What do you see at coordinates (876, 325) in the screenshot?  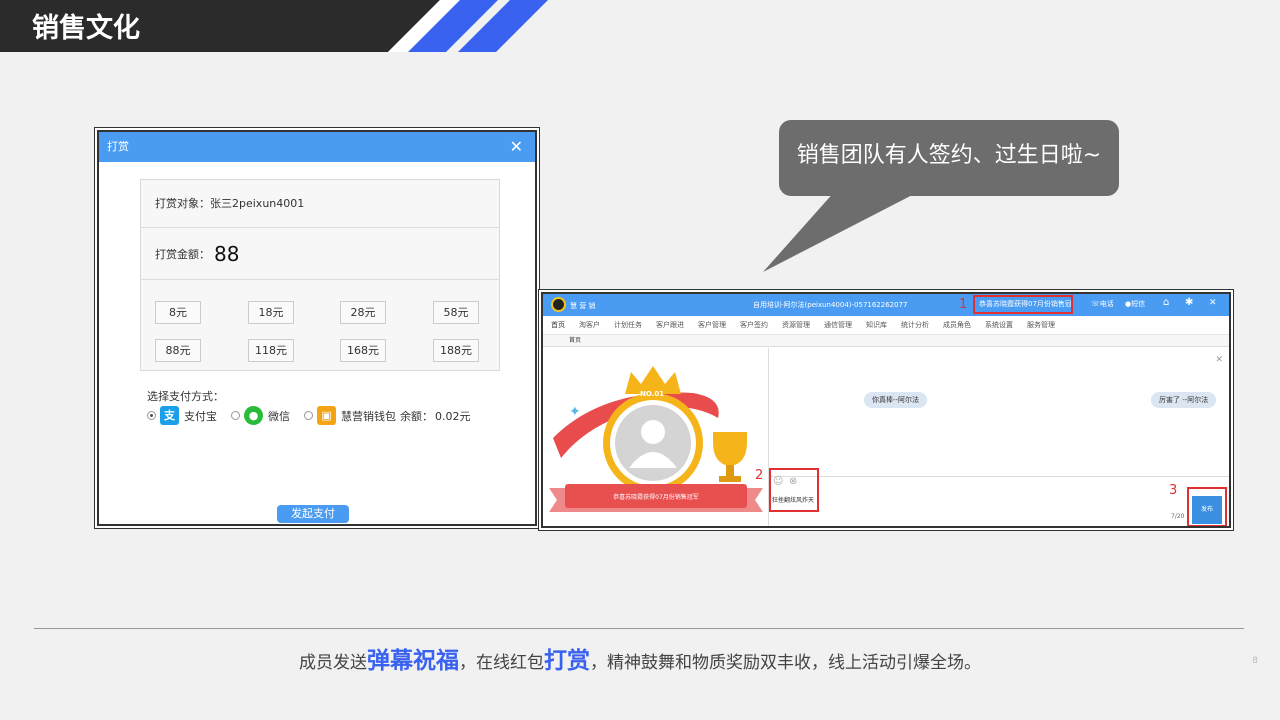 I see `menu-item: 知识库` at bounding box center [876, 325].